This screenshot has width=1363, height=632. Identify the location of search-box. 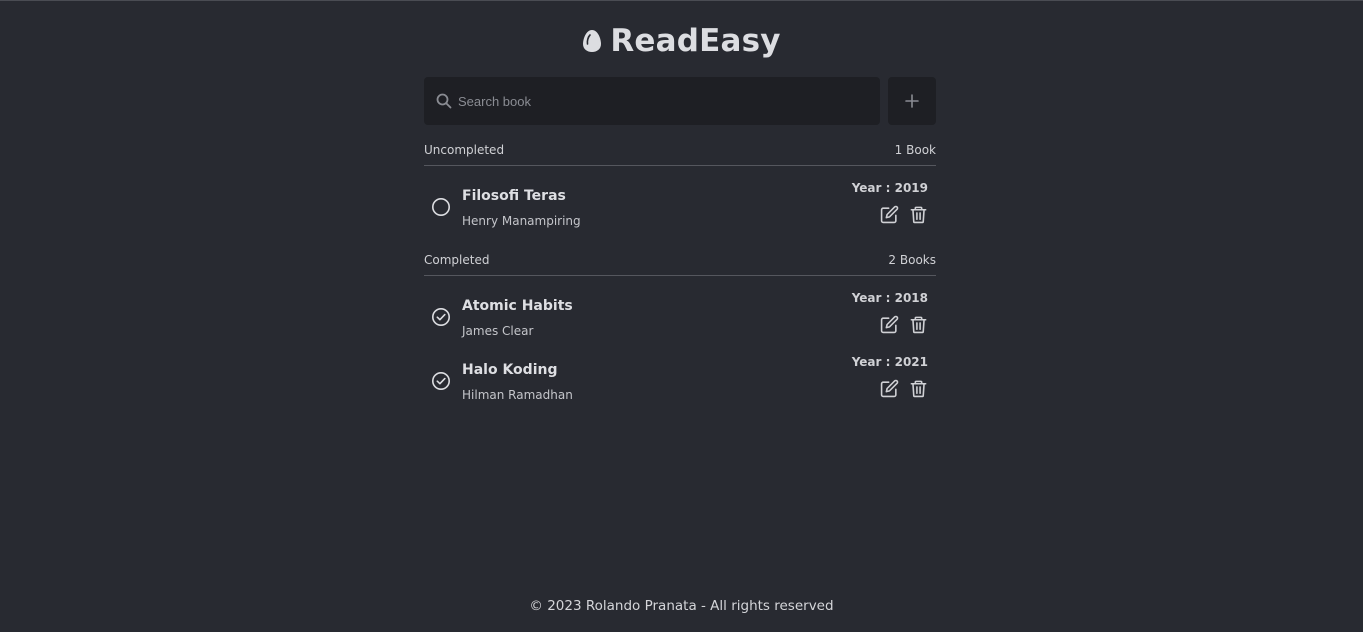
(652, 101).